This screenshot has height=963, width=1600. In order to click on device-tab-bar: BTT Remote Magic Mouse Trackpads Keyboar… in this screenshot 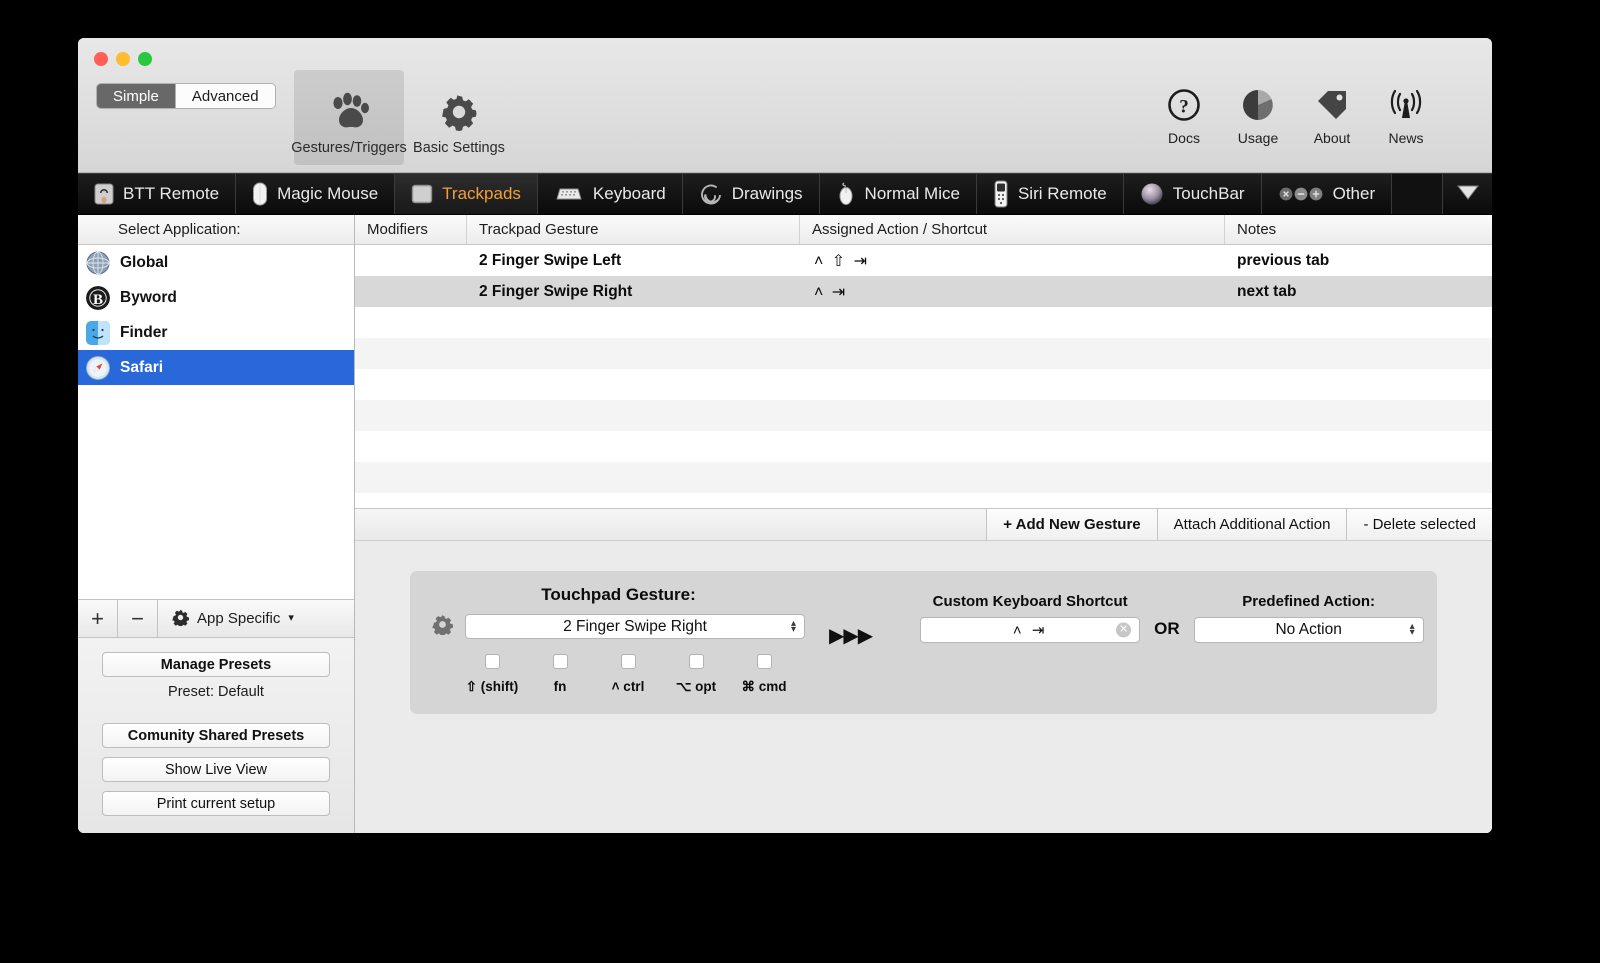, I will do `click(785, 194)`.